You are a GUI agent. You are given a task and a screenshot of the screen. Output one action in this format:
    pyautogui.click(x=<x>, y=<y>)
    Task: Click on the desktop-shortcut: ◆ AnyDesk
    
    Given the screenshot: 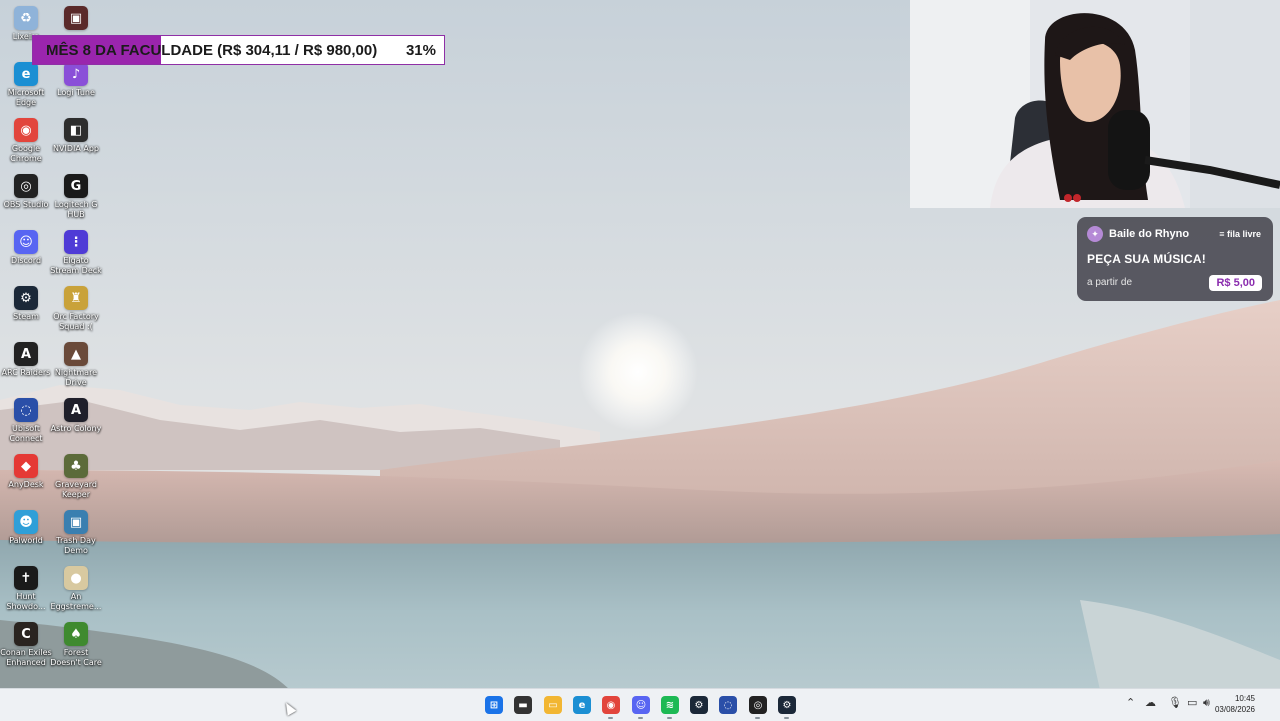 What is the action you would take?
    pyautogui.click(x=26, y=470)
    